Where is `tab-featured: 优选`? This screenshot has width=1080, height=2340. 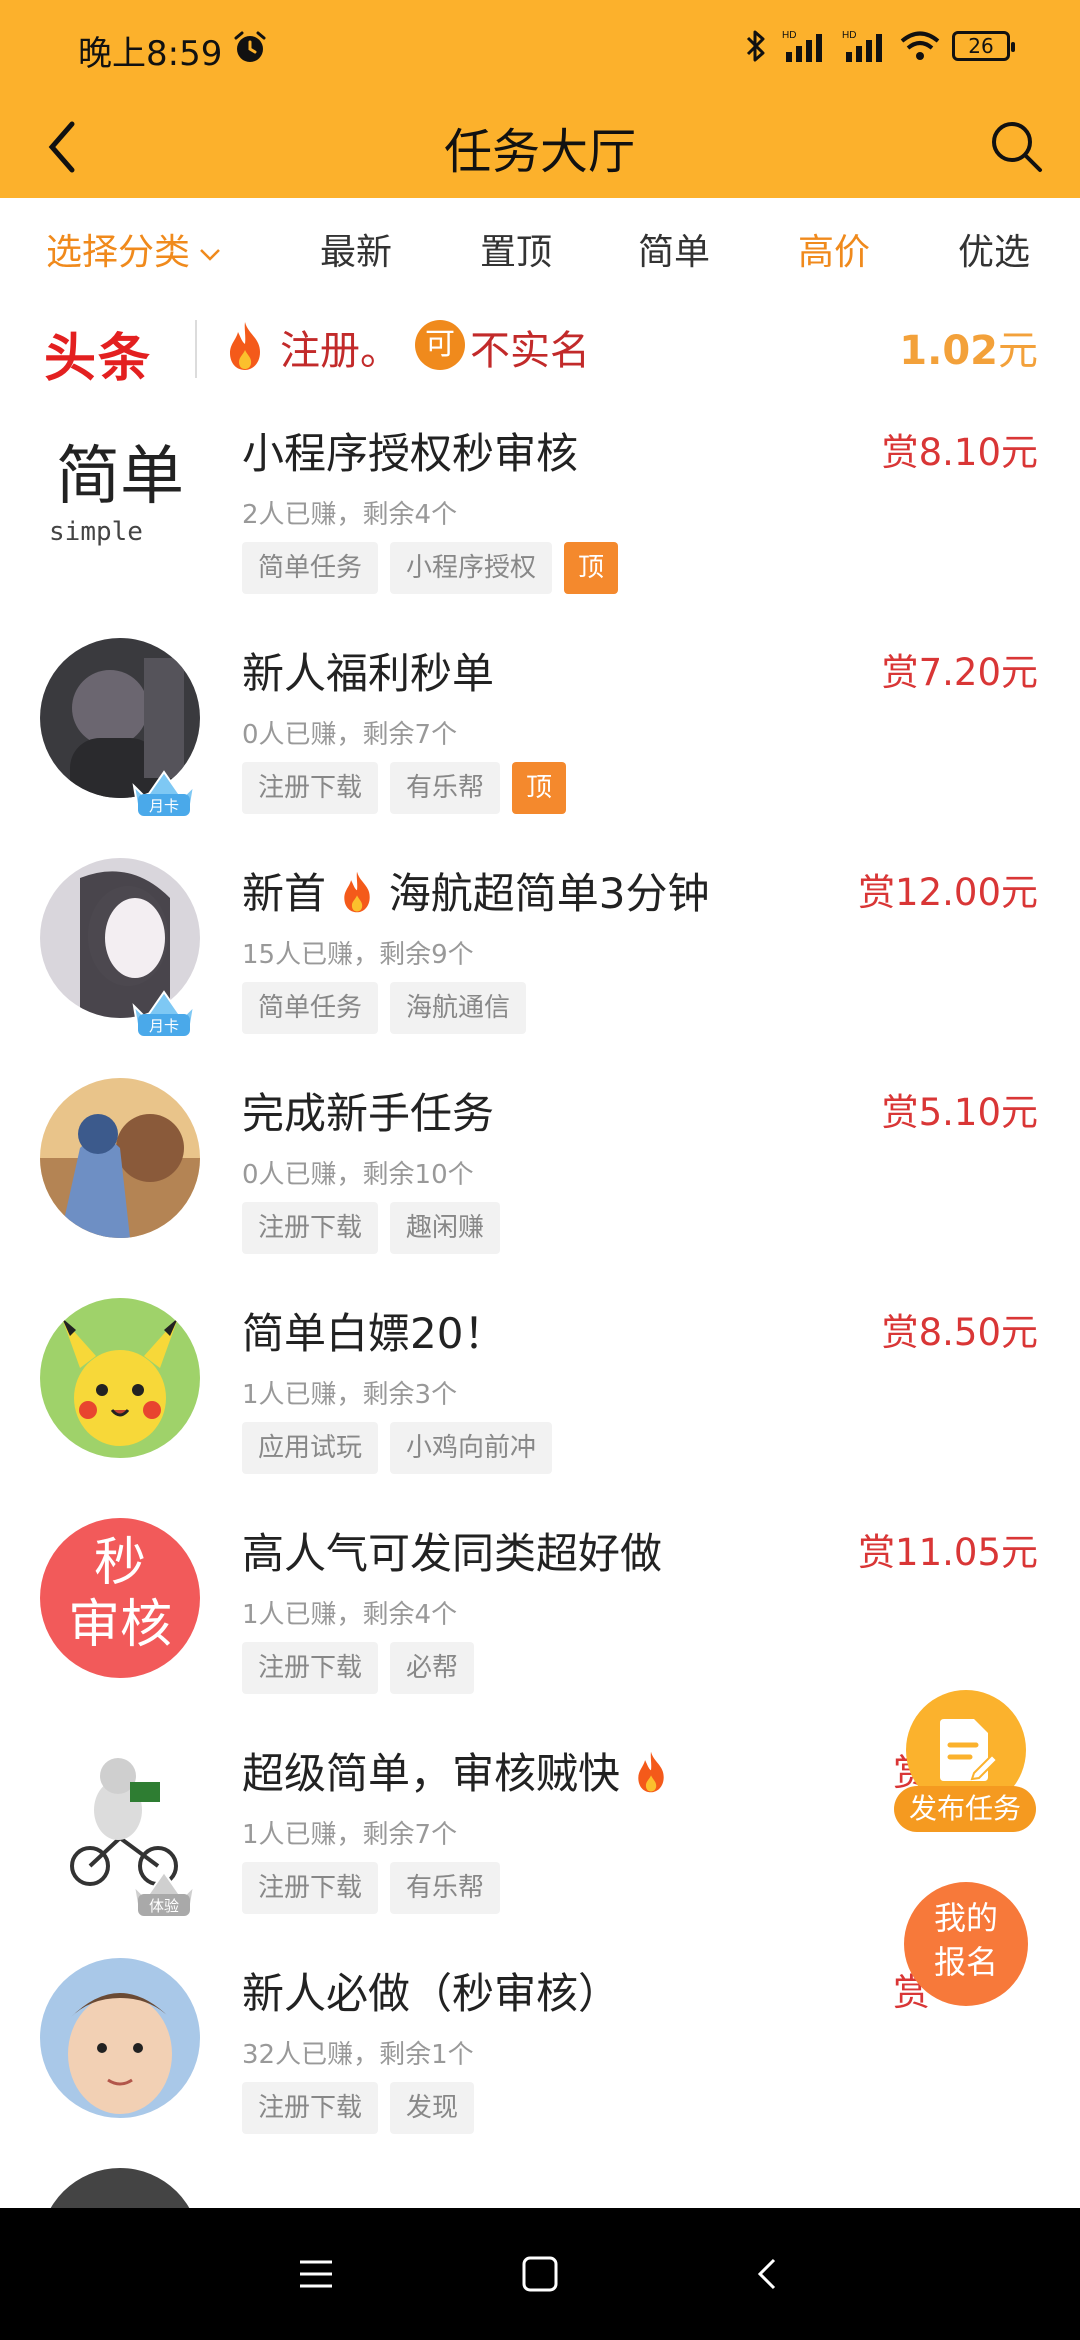
tab-featured: 优选 is located at coordinates (994, 249).